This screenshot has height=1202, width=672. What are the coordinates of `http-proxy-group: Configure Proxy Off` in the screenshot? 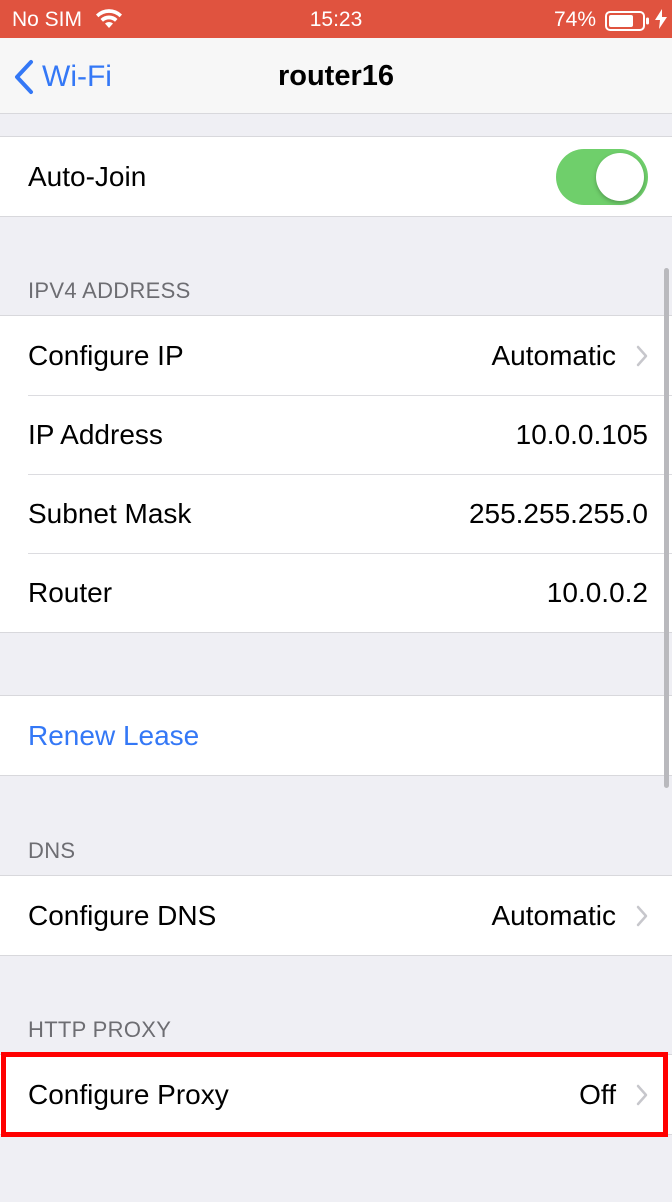 It's located at (336, 1094).